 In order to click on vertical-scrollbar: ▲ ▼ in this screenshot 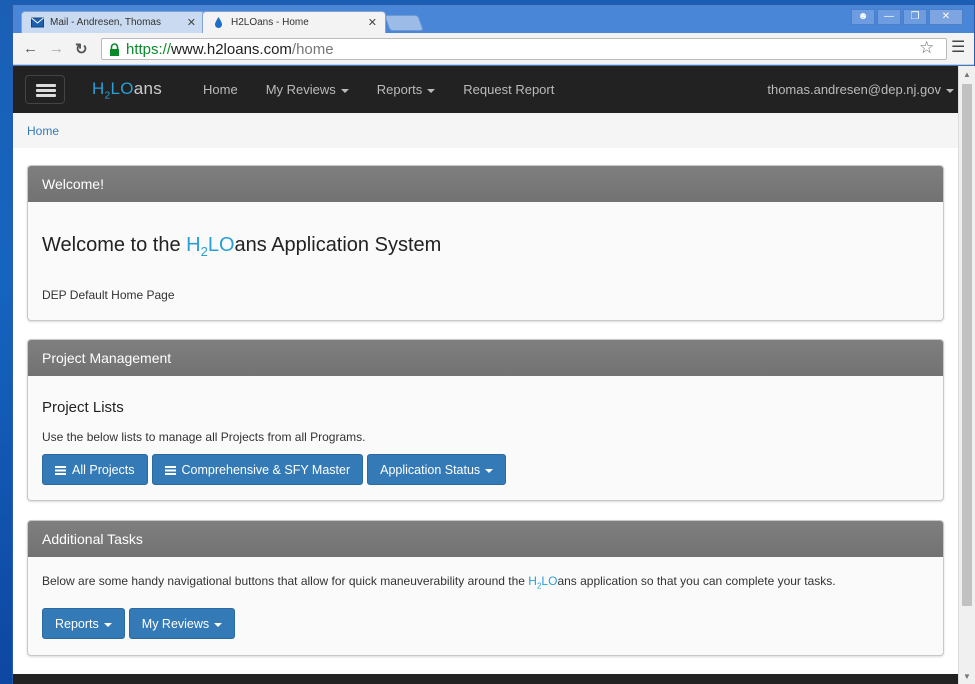, I will do `click(966, 375)`.